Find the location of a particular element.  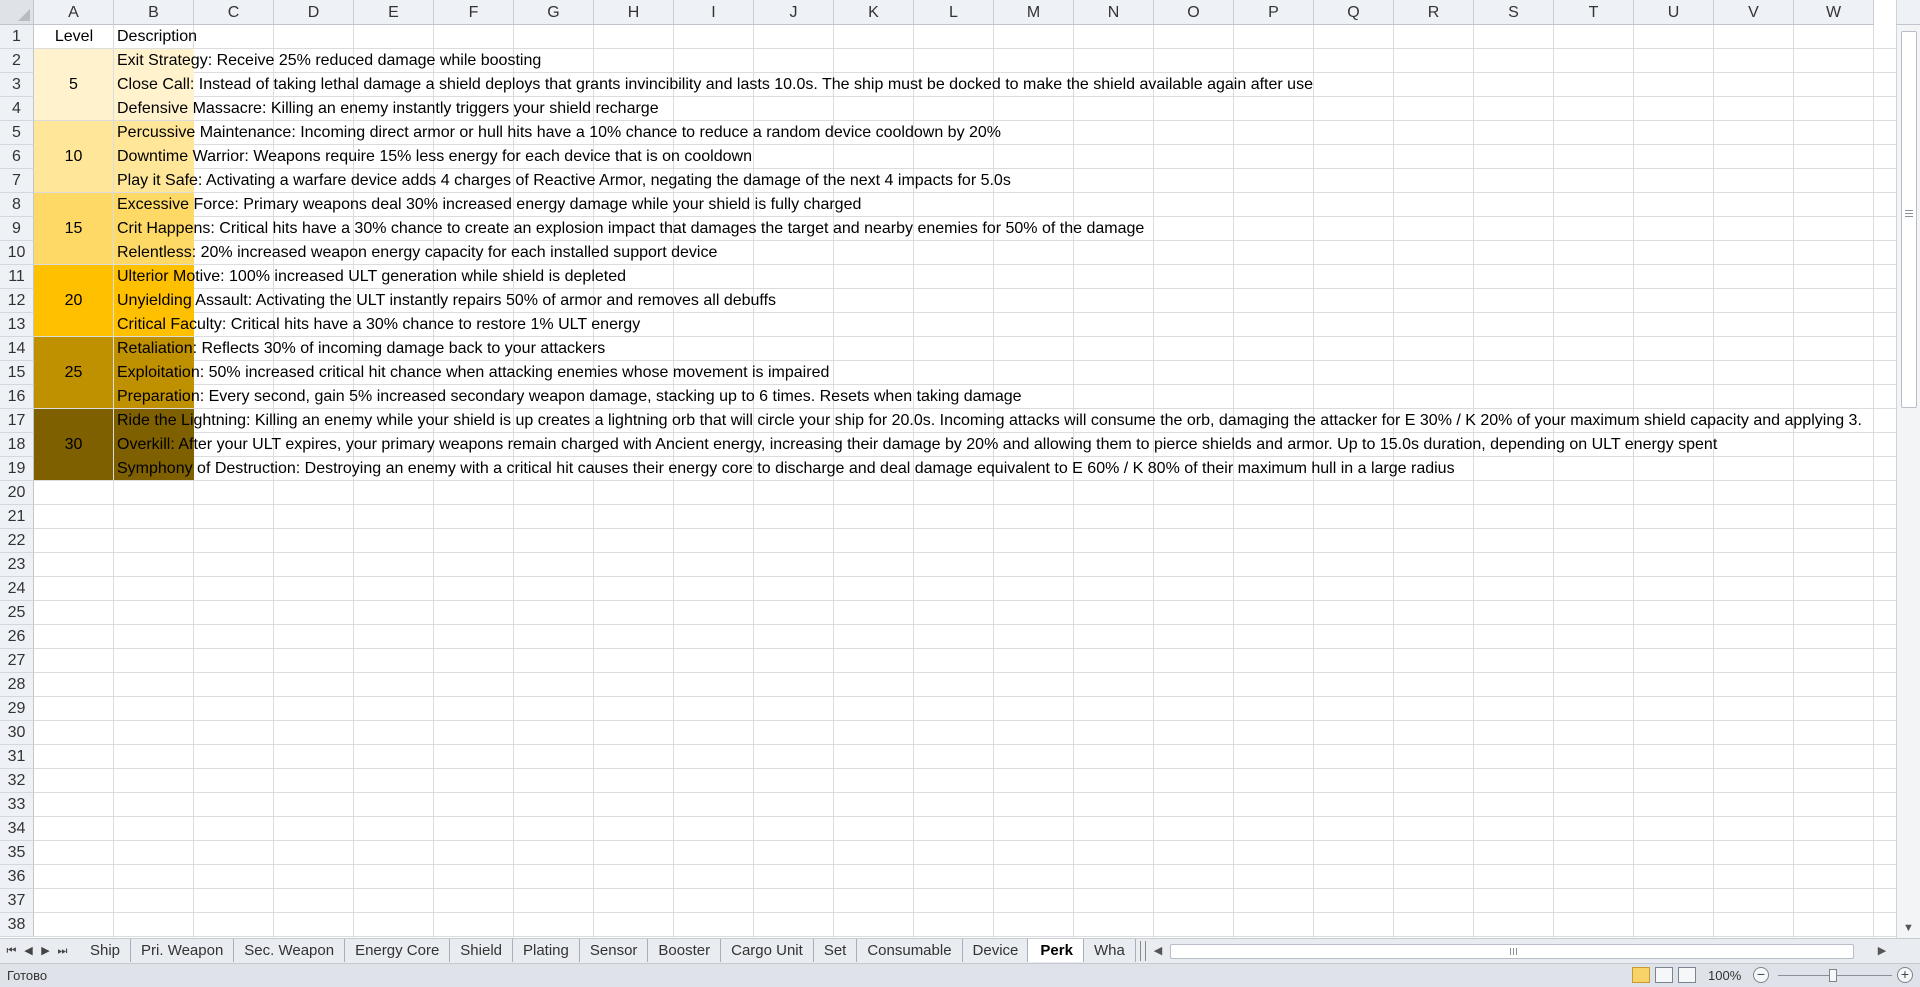

row-header: 26 is located at coordinates (17, 637).